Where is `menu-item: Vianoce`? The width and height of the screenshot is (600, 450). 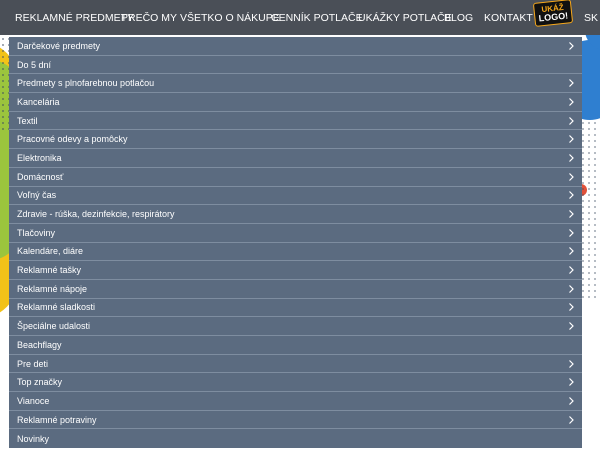 menu-item: Vianoce is located at coordinates (295, 401).